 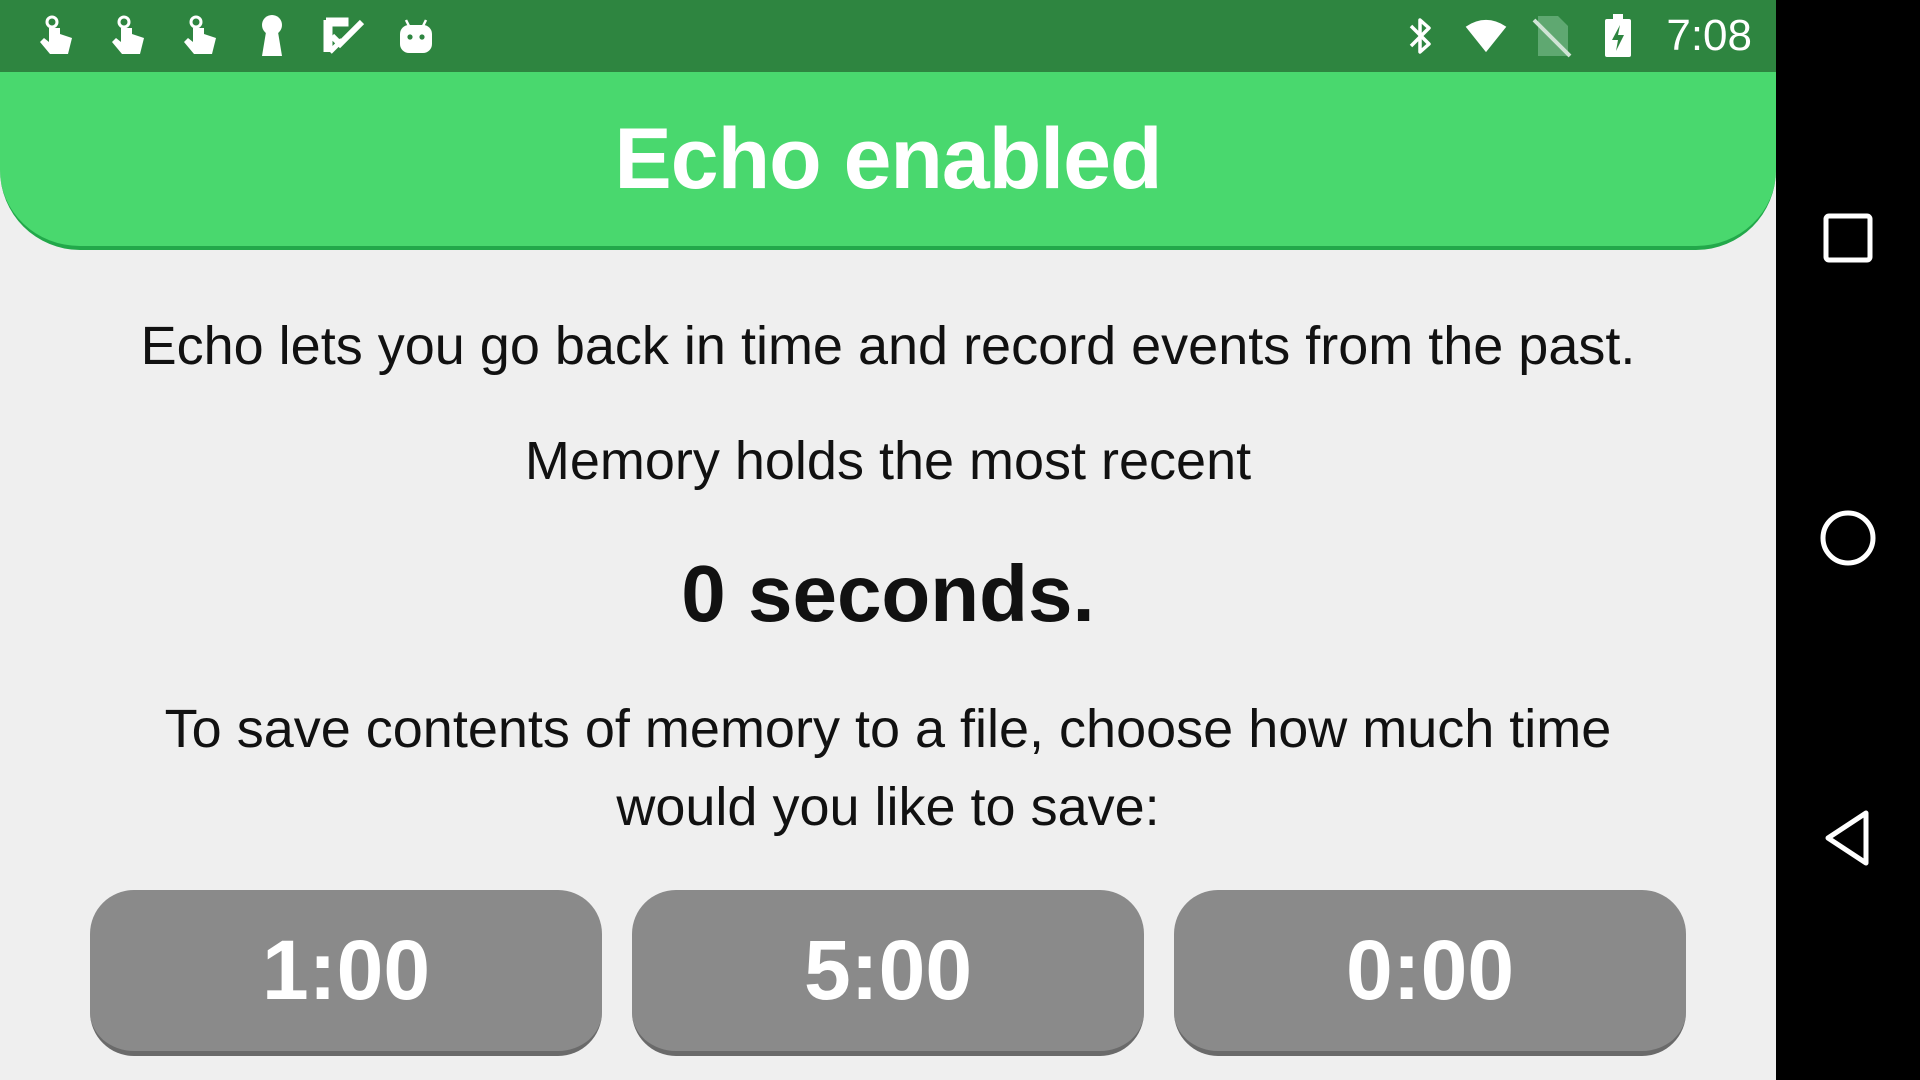 I want to click on notification-icons, so click(x=236, y=36).